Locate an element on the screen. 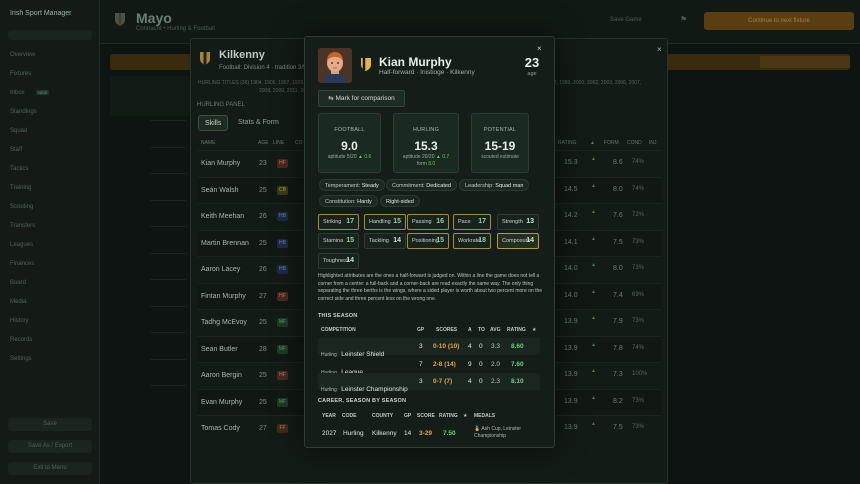 This screenshot has height=484, width=860. trait-key: Temperament: is located at coordinates (343, 186).